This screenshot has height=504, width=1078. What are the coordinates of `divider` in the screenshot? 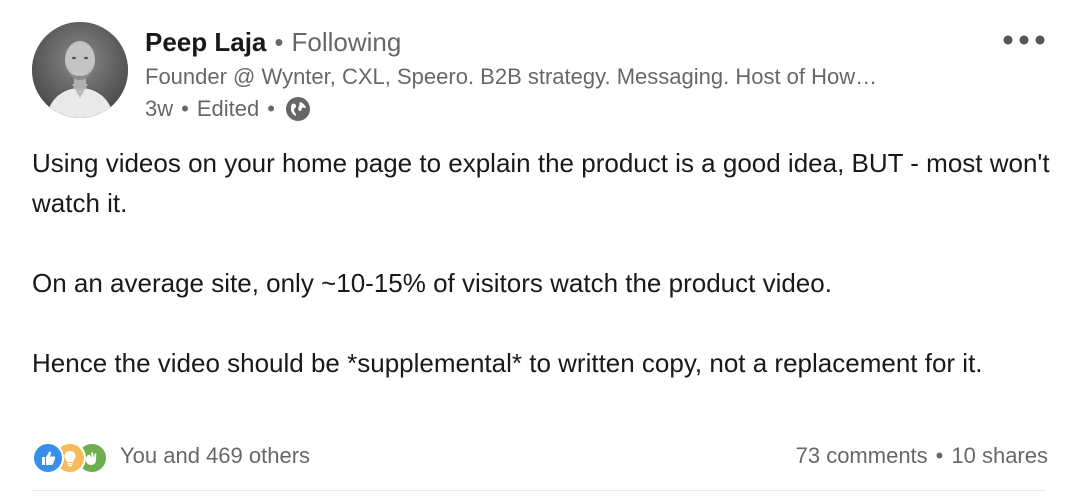 It's located at (539, 490).